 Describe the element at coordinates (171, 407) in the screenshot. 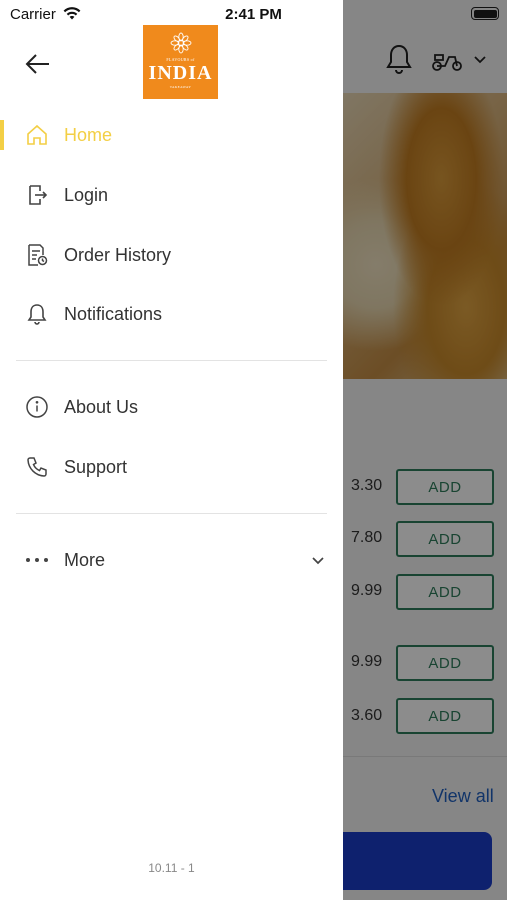

I see `menu-item-about-us: About Us` at that location.